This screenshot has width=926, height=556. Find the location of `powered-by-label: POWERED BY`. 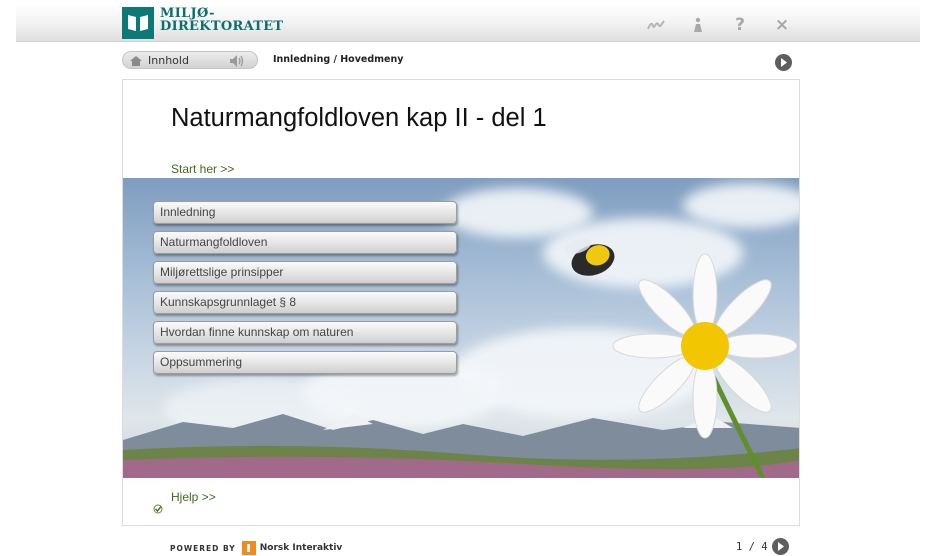

powered-by-label: POWERED BY is located at coordinates (203, 548).